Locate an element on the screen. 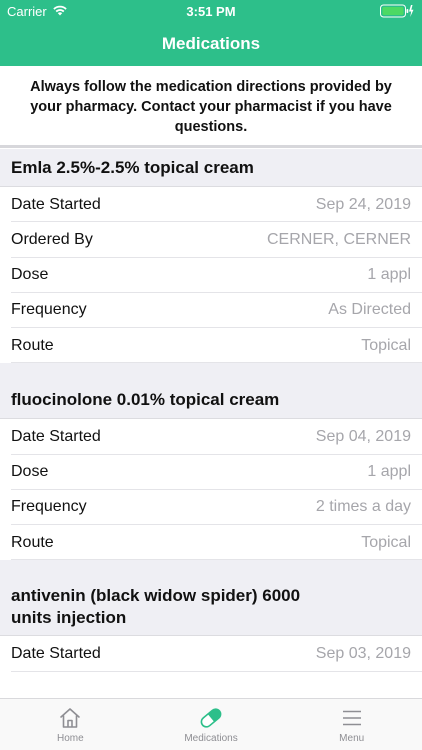  menu-icon is located at coordinates (351, 718).